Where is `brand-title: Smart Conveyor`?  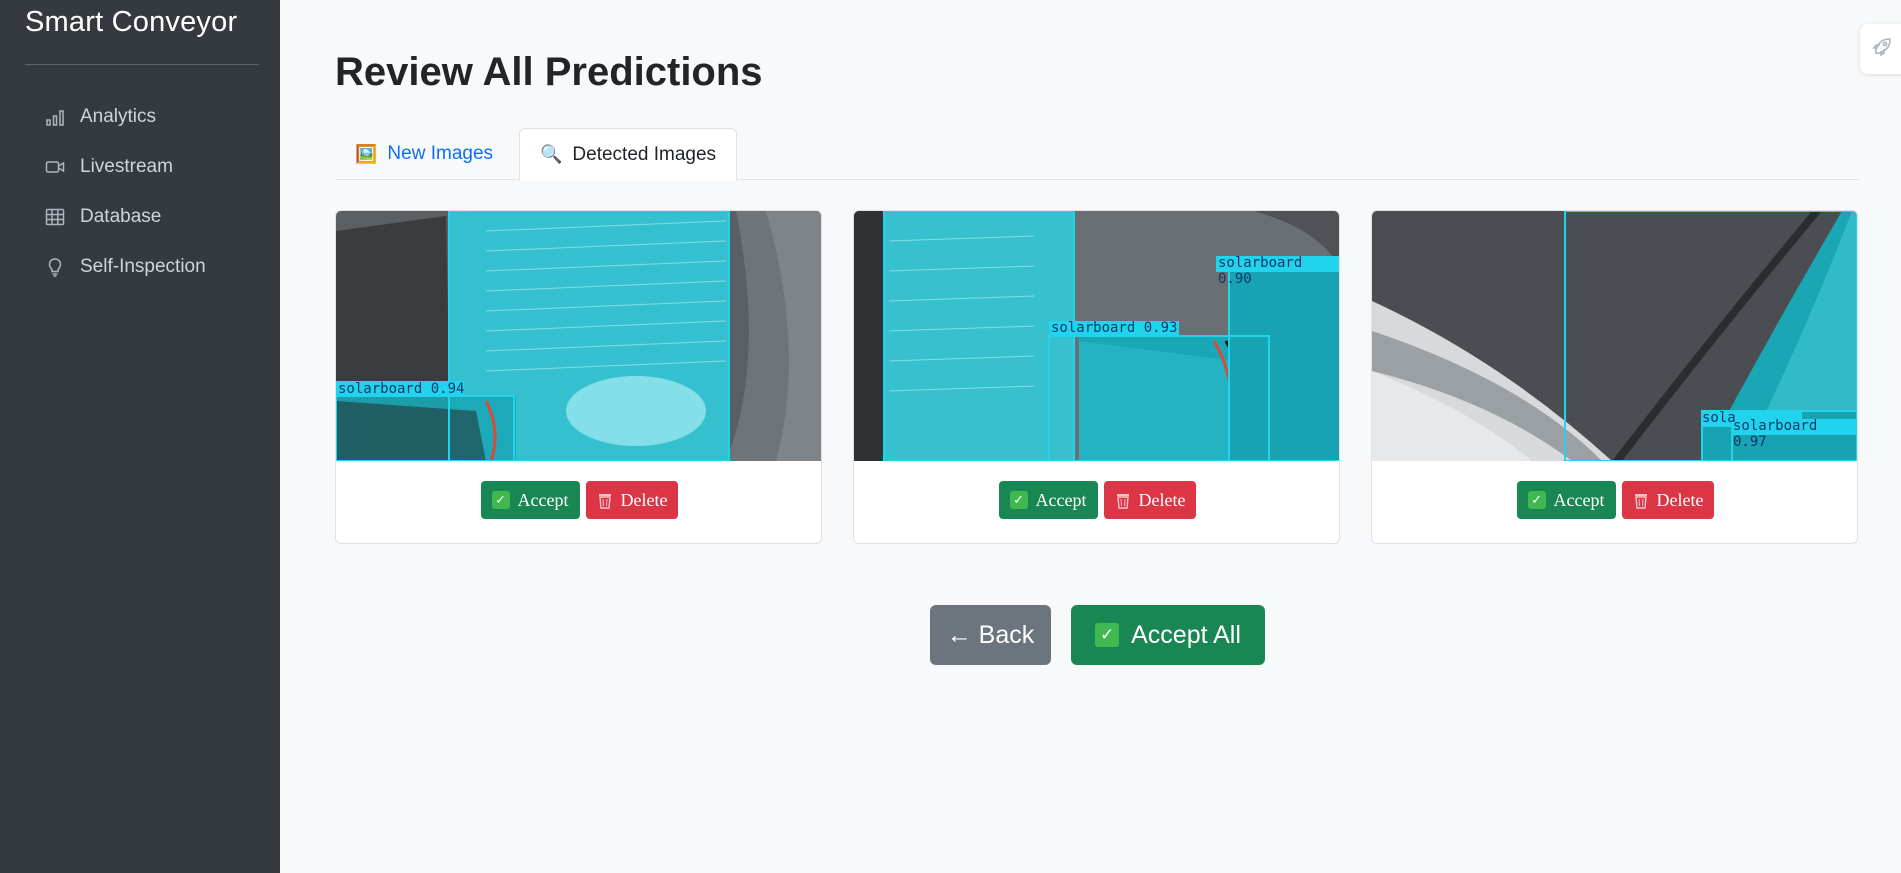 brand-title: Smart Conveyor is located at coordinates (131, 22).